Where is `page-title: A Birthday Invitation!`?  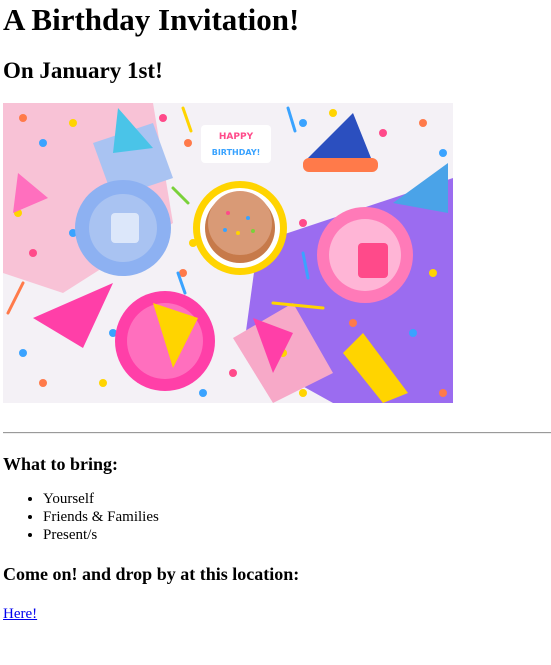
page-title: A Birthday Invitation! is located at coordinates (151, 19).